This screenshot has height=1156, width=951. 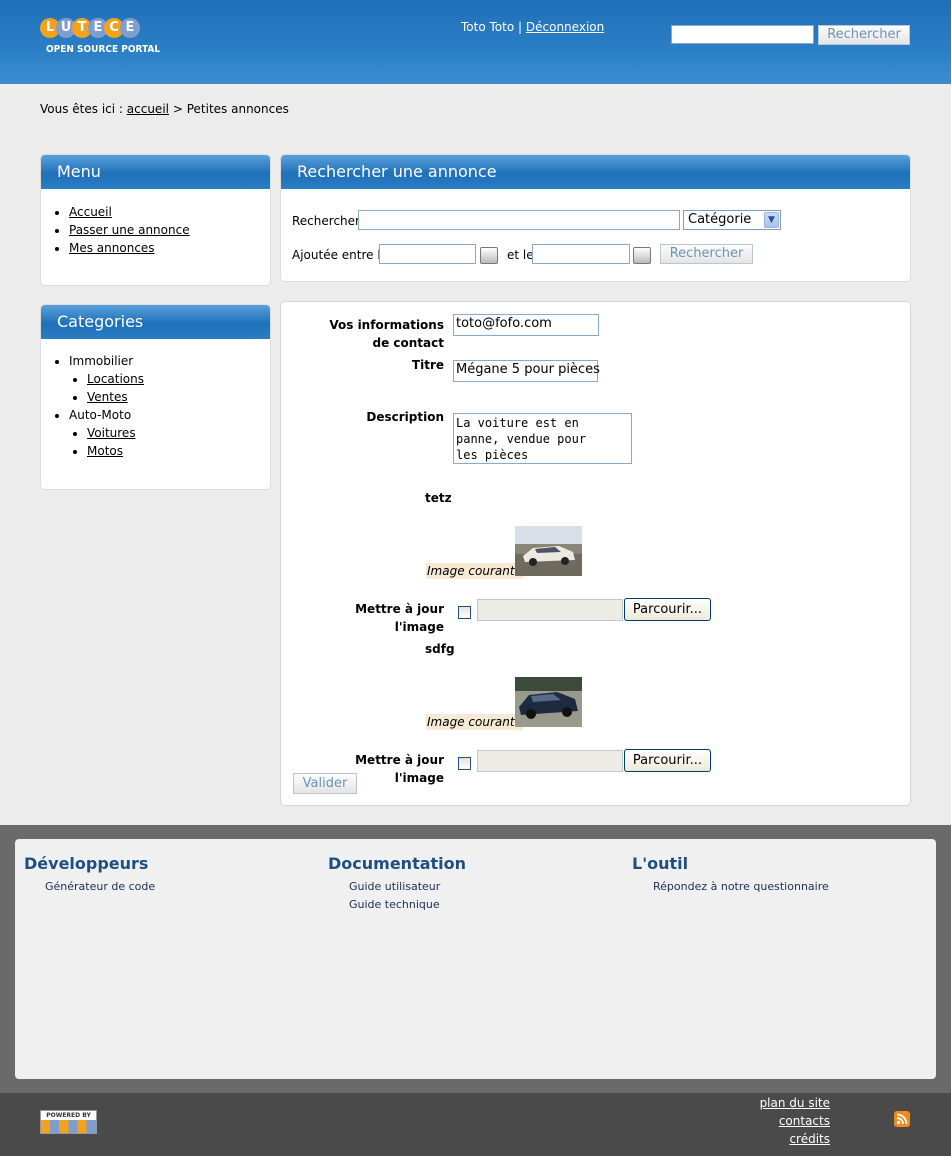 What do you see at coordinates (526, 371) in the screenshot?
I see `title-input: Mégane 5 pour pièces` at bounding box center [526, 371].